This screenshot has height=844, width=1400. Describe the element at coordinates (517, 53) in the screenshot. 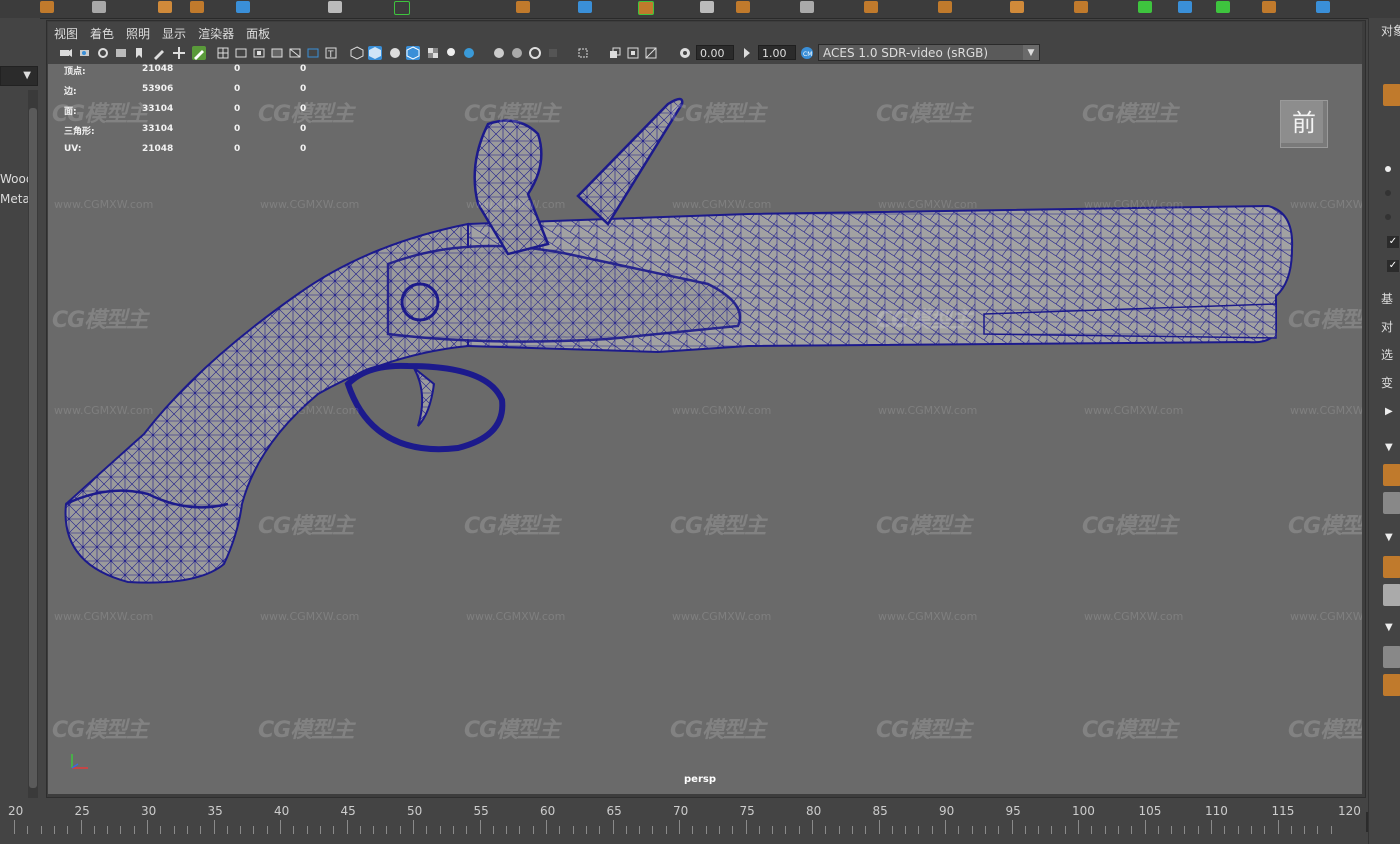

I see `motion-blur-icon` at that location.